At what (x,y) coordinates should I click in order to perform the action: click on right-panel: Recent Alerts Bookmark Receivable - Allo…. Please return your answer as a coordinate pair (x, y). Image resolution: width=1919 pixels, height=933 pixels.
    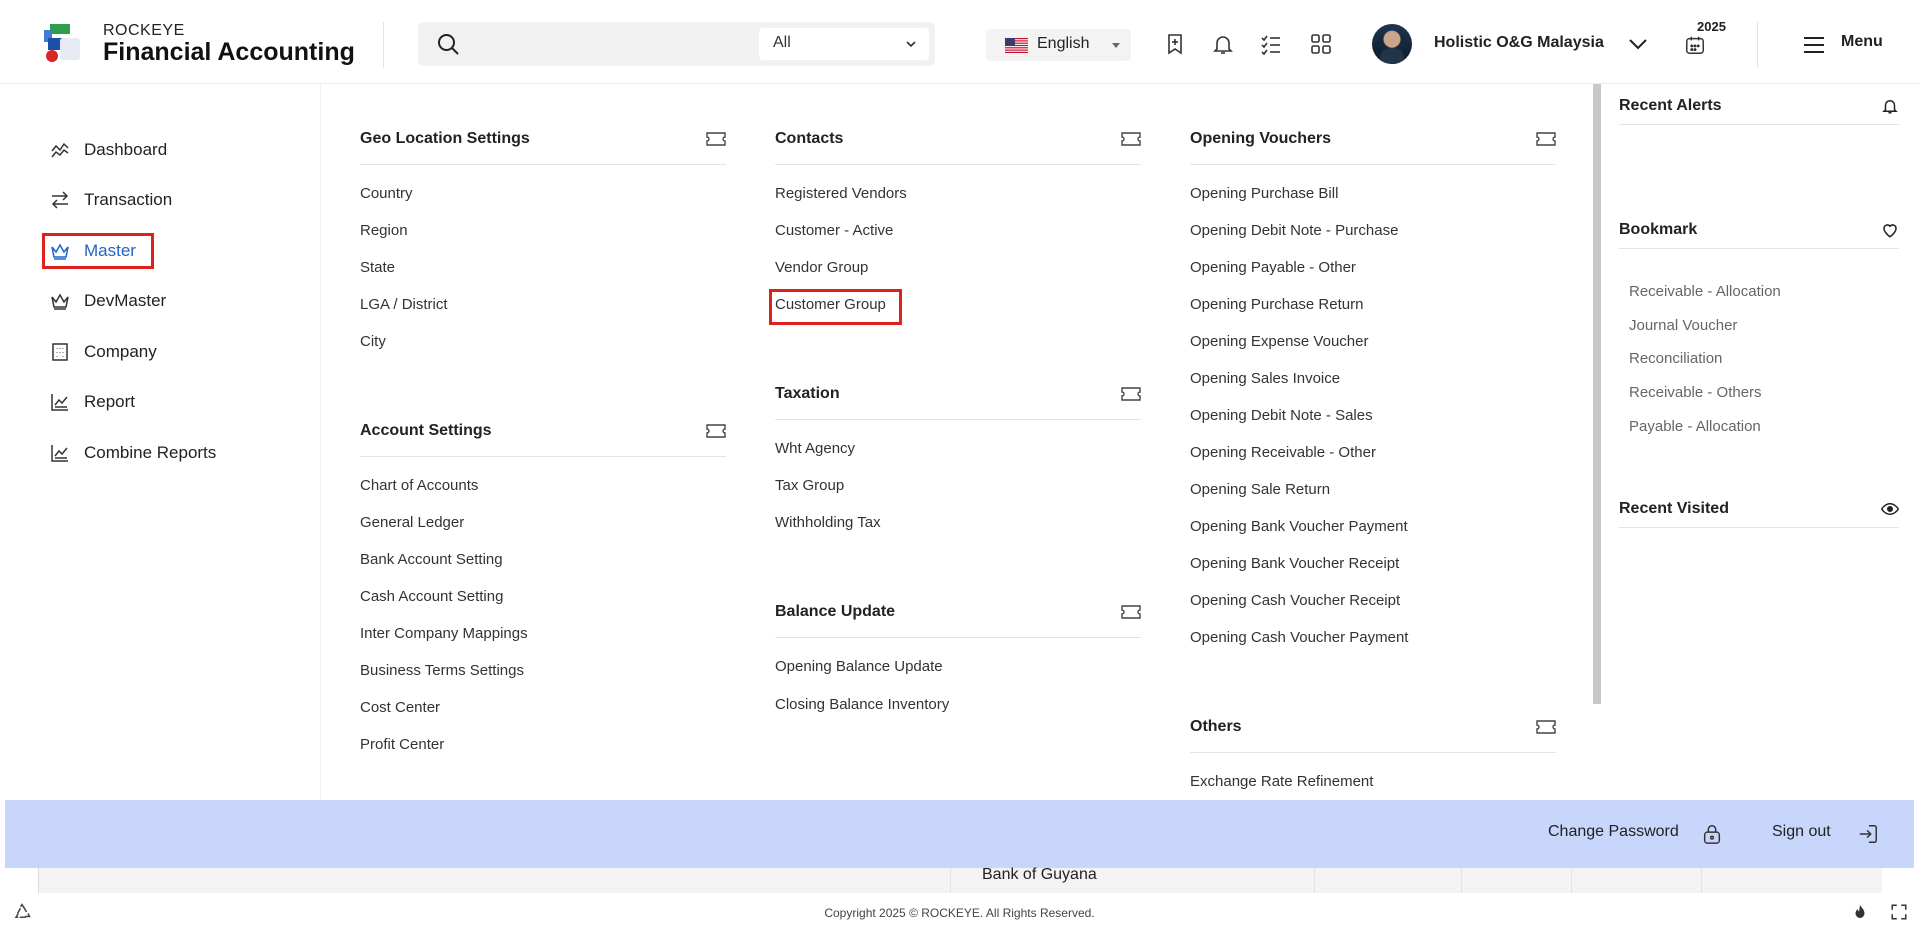
    Looking at the image, I should click on (1760, 442).